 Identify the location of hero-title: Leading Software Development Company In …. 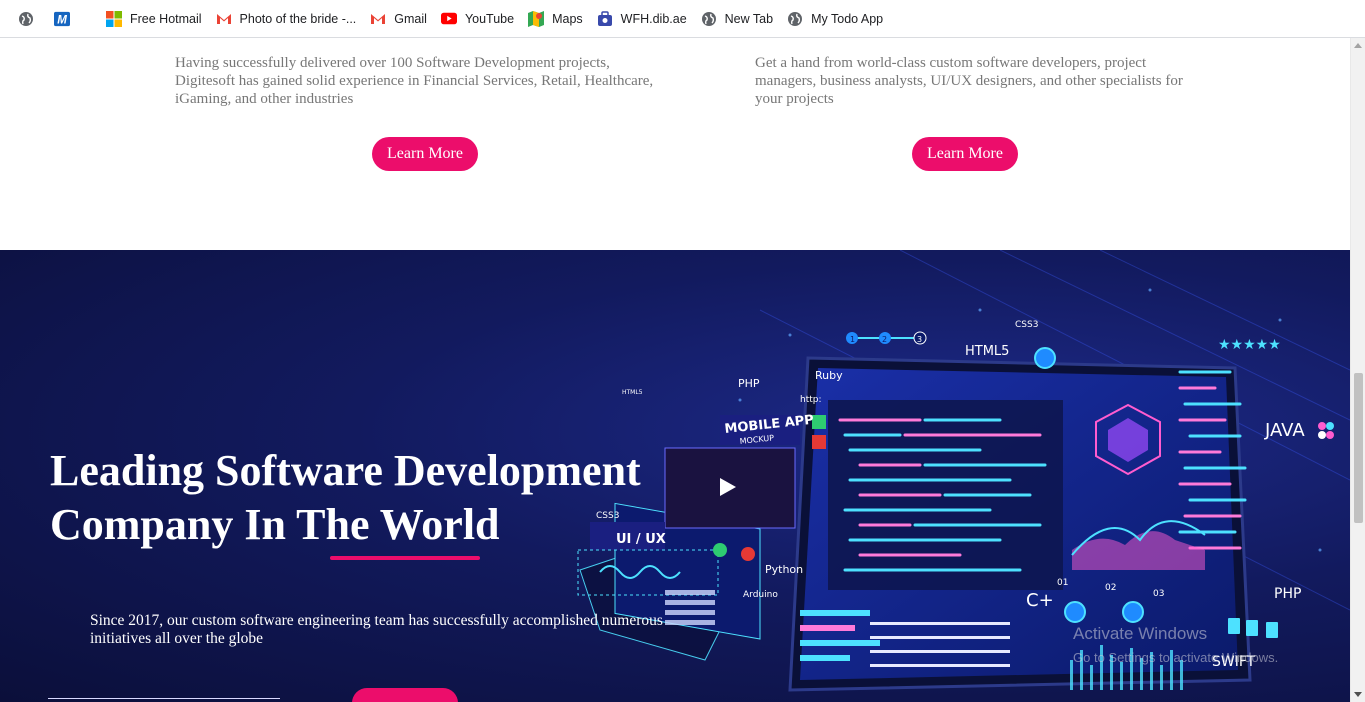
(345, 498).